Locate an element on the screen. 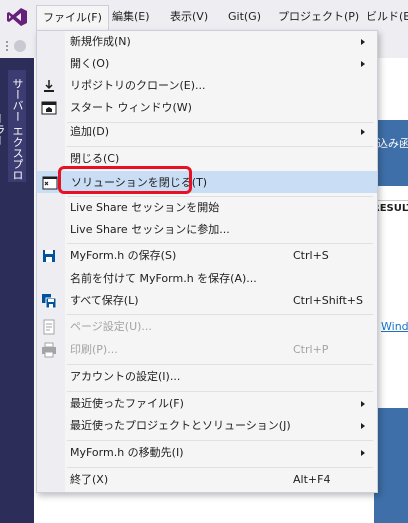 This screenshot has height=523, width=408. menu-item-label: MyForm.h の保存(S) is located at coordinates (123, 255).